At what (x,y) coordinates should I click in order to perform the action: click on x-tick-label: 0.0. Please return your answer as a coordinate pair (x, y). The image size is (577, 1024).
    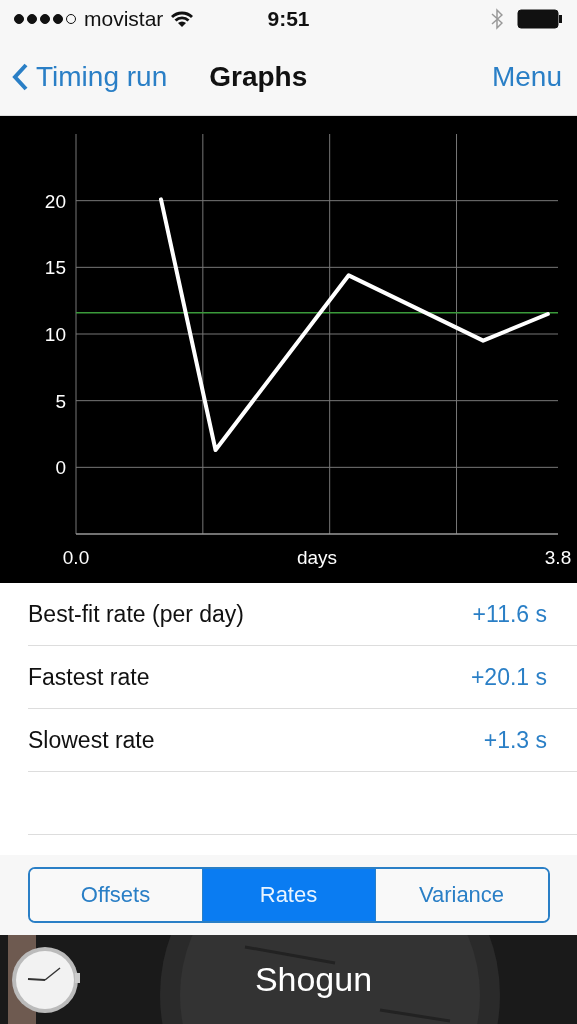
    Looking at the image, I should click on (76, 557).